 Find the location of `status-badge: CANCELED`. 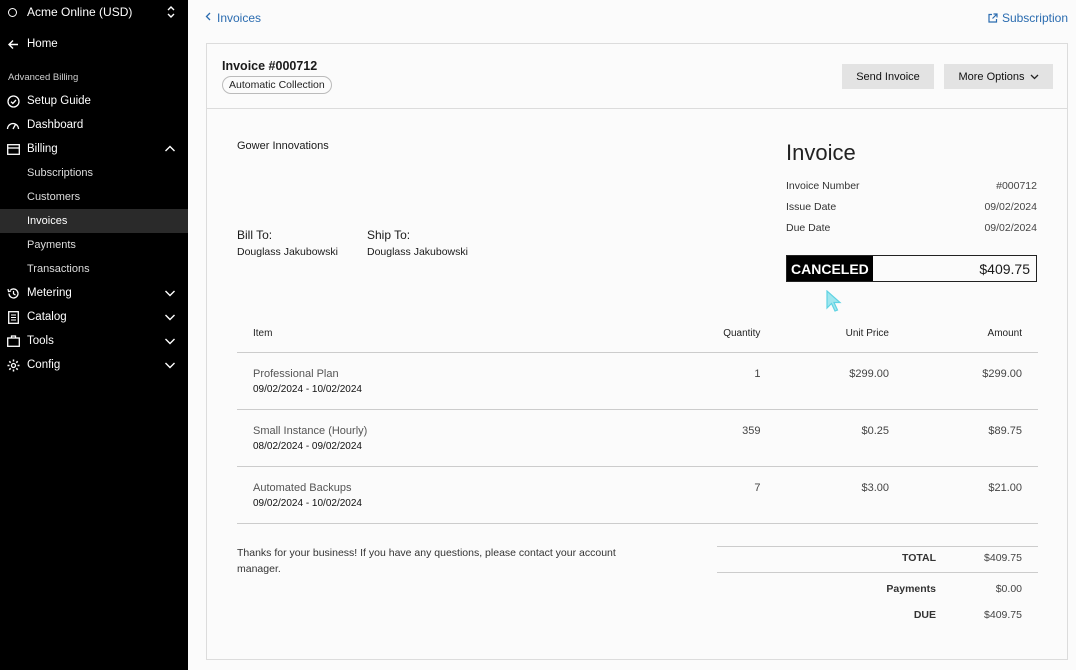

status-badge: CANCELED is located at coordinates (830, 268).